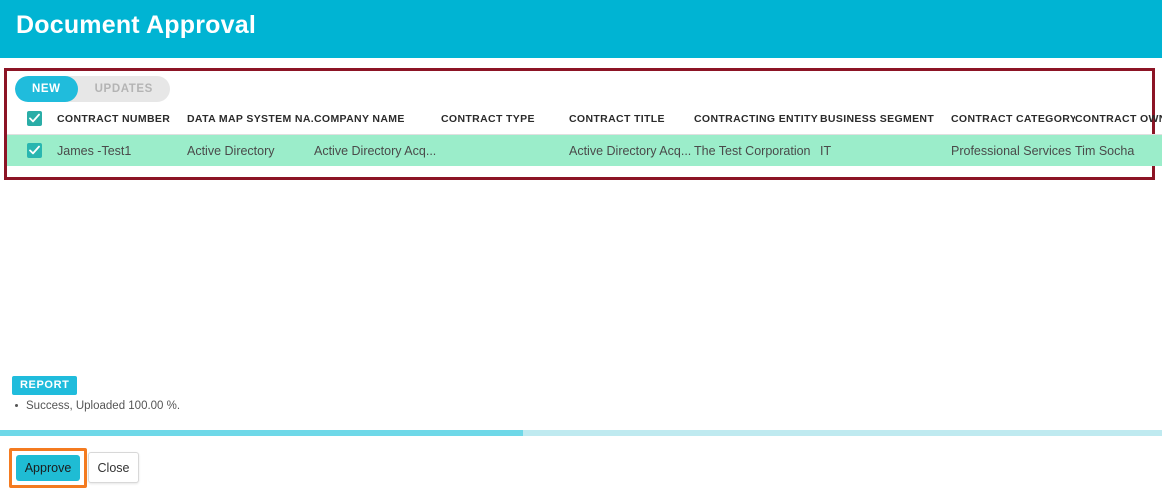 The width and height of the screenshot is (1162, 500). Describe the element at coordinates (377, 121) in the screenshot. I see `column-header-company-name: COMPANY NAME` at that location.